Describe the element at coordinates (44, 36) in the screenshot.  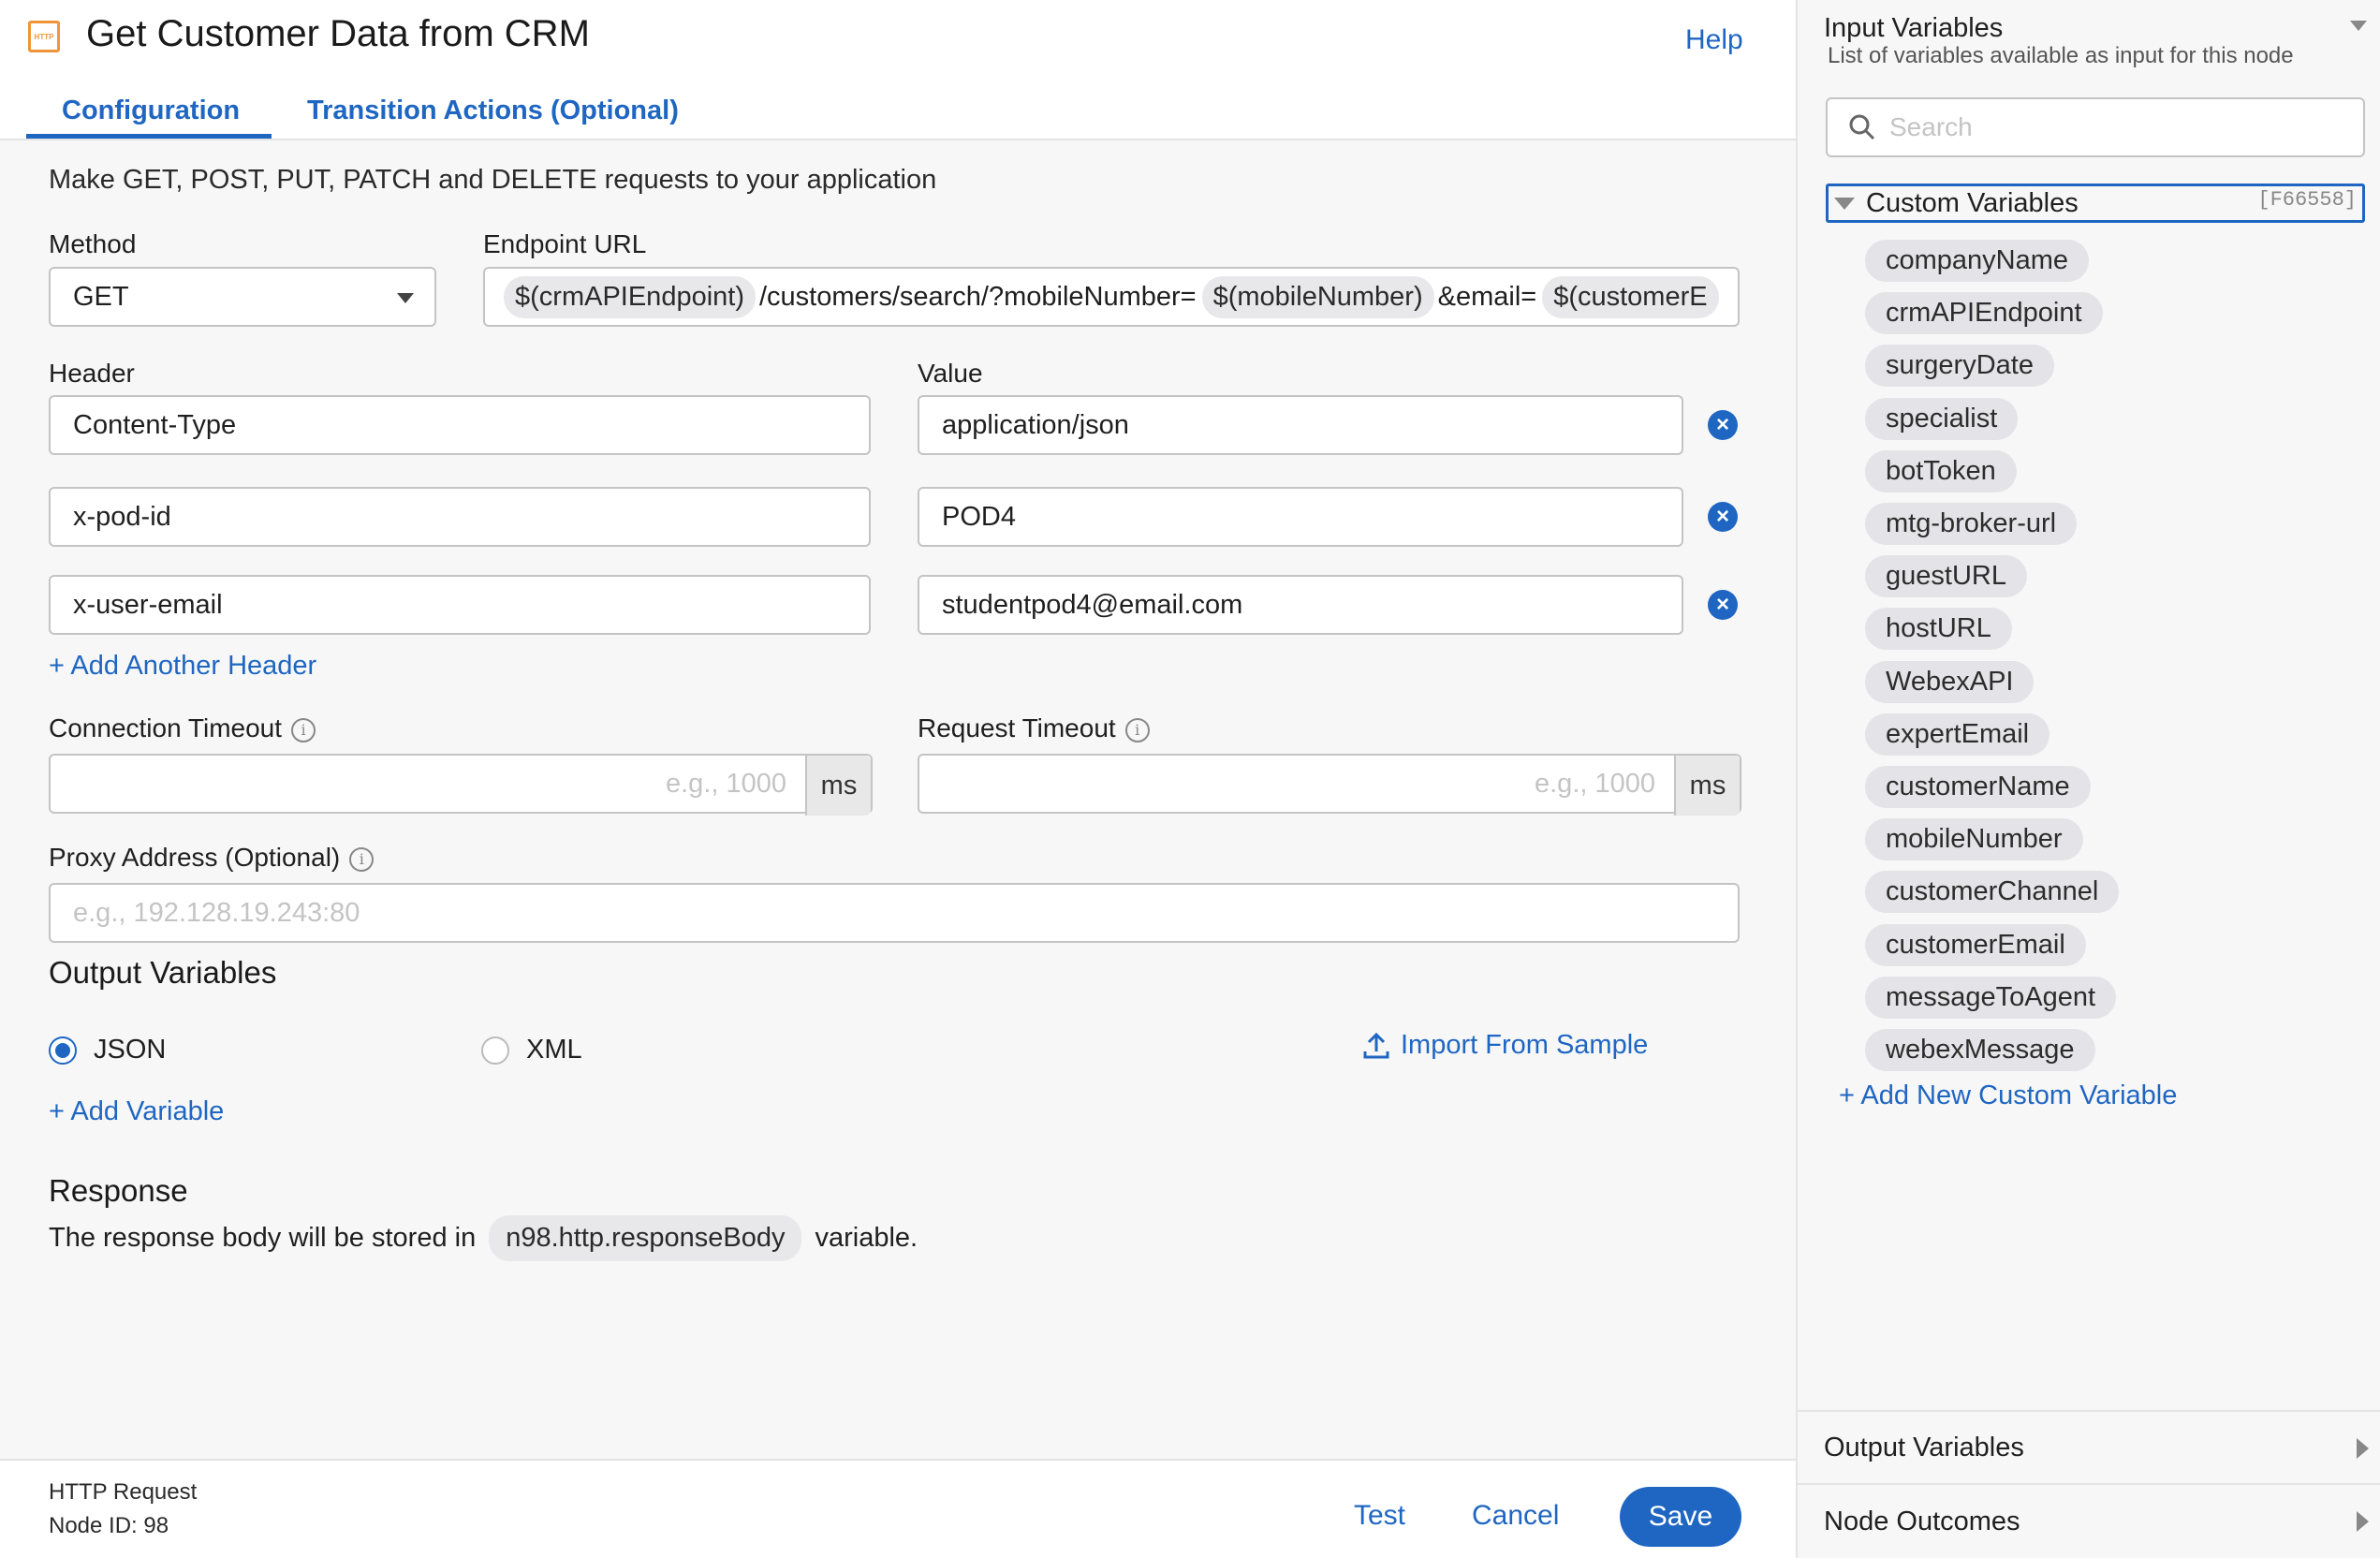
I see `http-request-icon: HTTP` at that location.